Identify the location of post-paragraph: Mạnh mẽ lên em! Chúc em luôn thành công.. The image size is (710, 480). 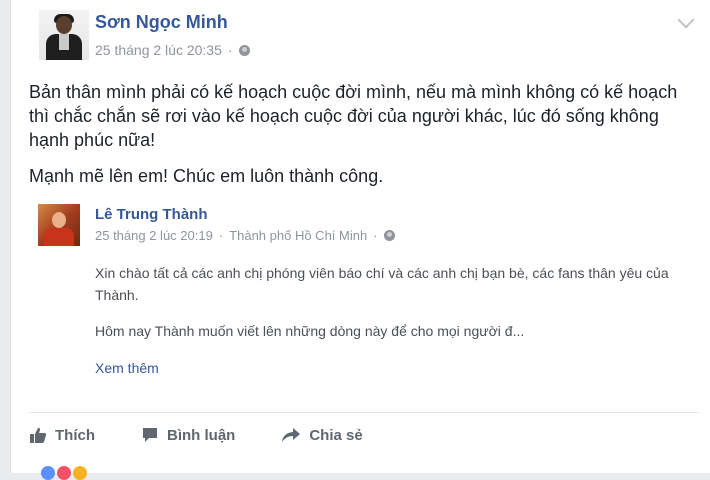
(206, 176).